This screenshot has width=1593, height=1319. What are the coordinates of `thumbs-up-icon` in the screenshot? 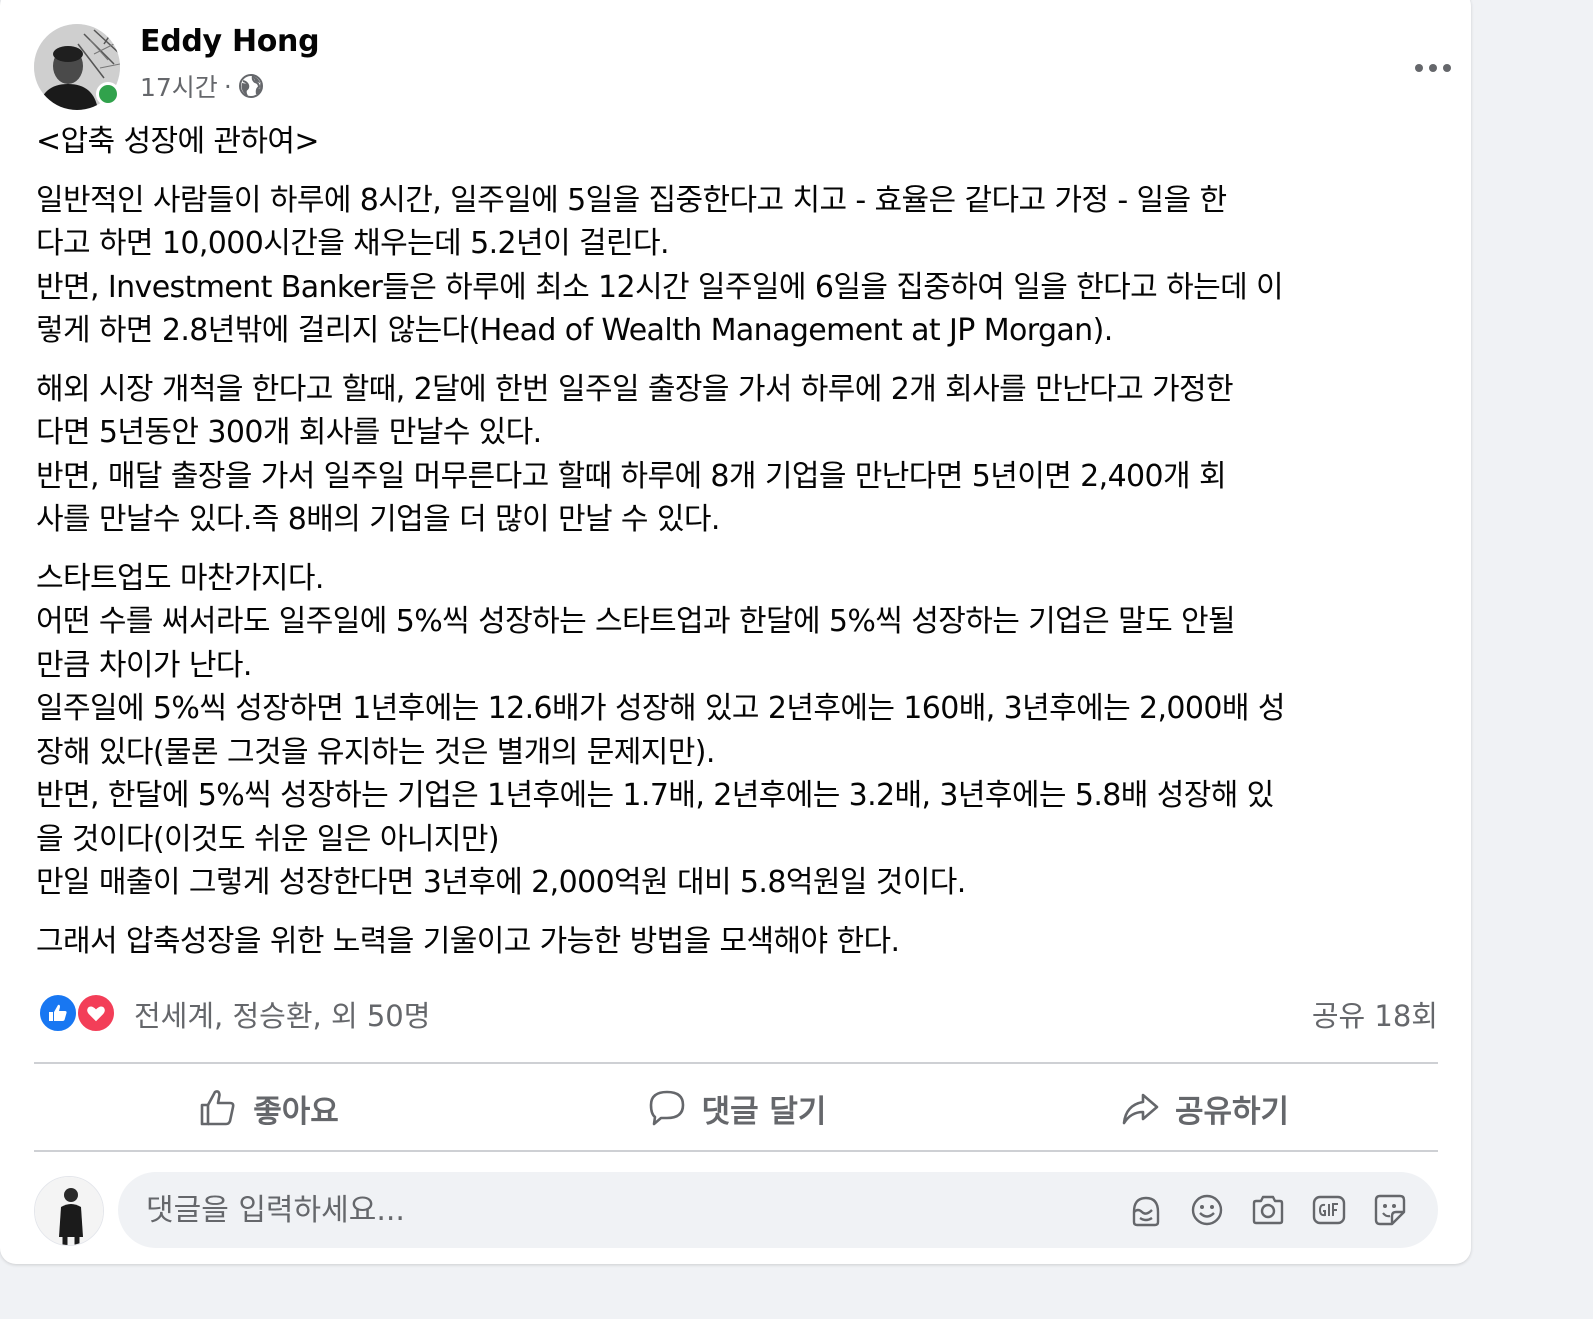 It's located at (217, 1108).